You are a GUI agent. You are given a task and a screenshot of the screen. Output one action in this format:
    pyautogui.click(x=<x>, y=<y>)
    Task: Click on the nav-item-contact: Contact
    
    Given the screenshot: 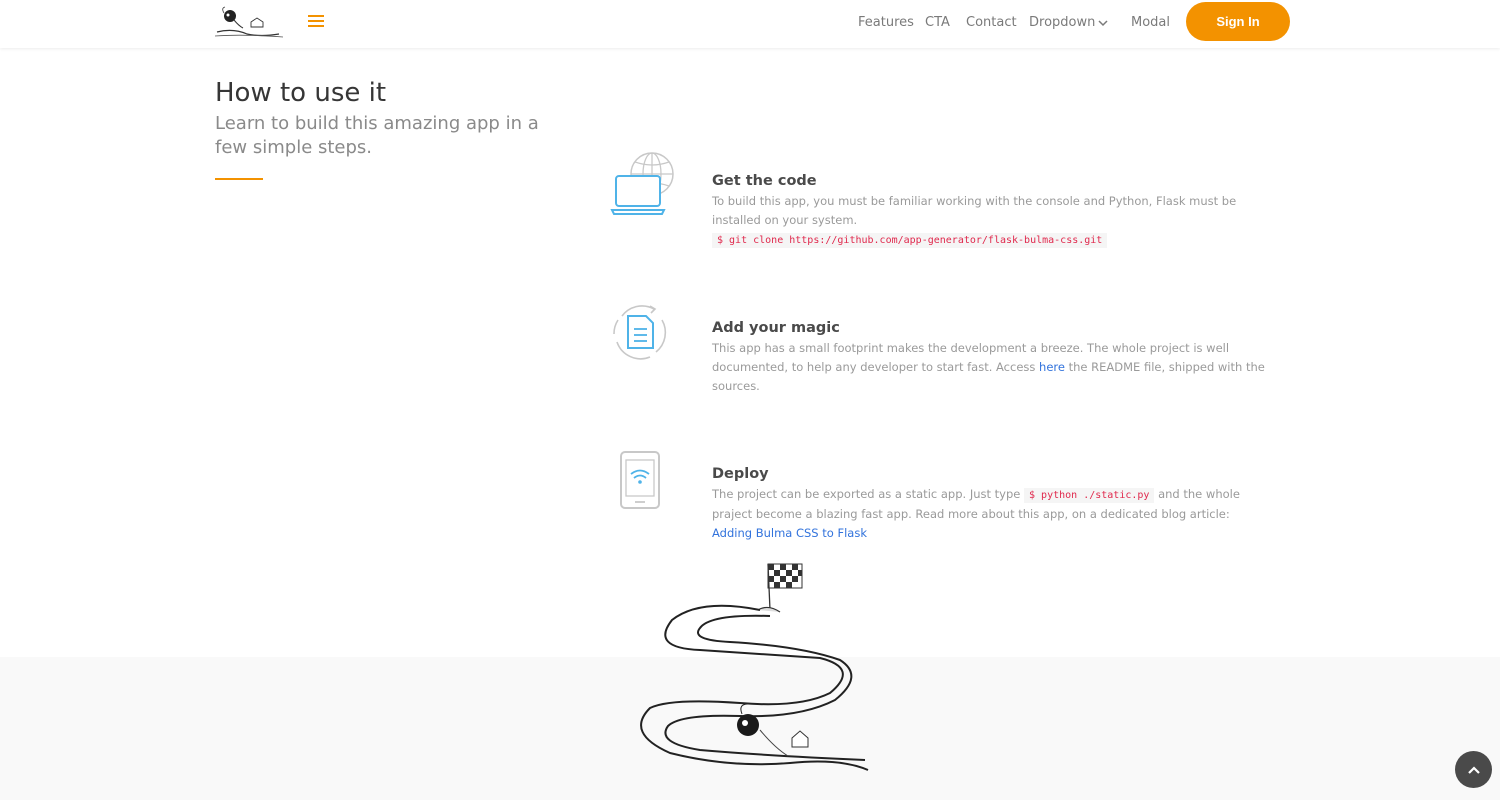 What is the action you would take?
    pyautogui.click(x=991, y=23)
    